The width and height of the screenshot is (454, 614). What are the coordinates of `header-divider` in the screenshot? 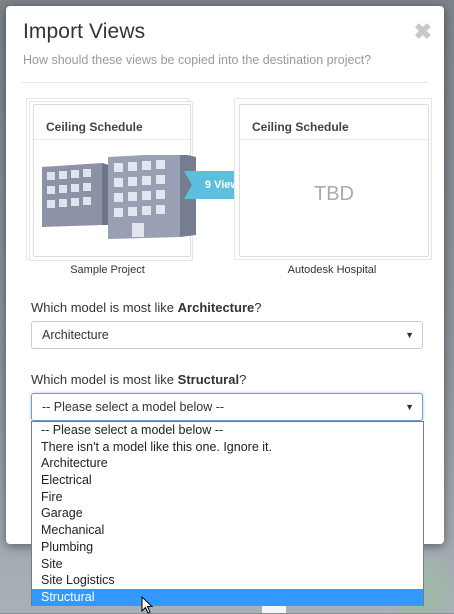 It's located at (225, 82).